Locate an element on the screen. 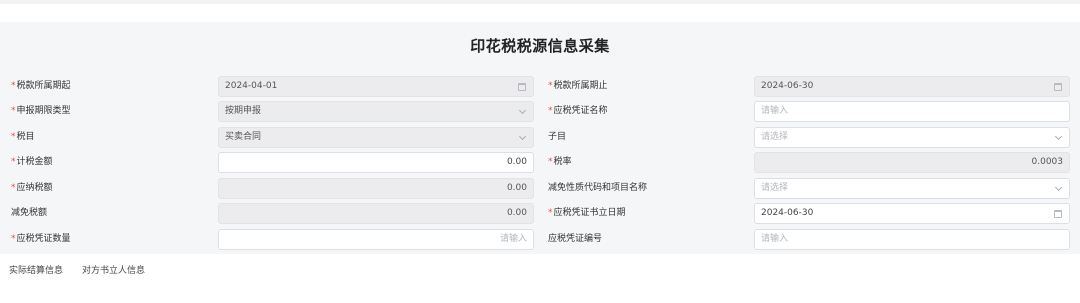  field-value: 0.0003 is located at coordinates (1047, 162).